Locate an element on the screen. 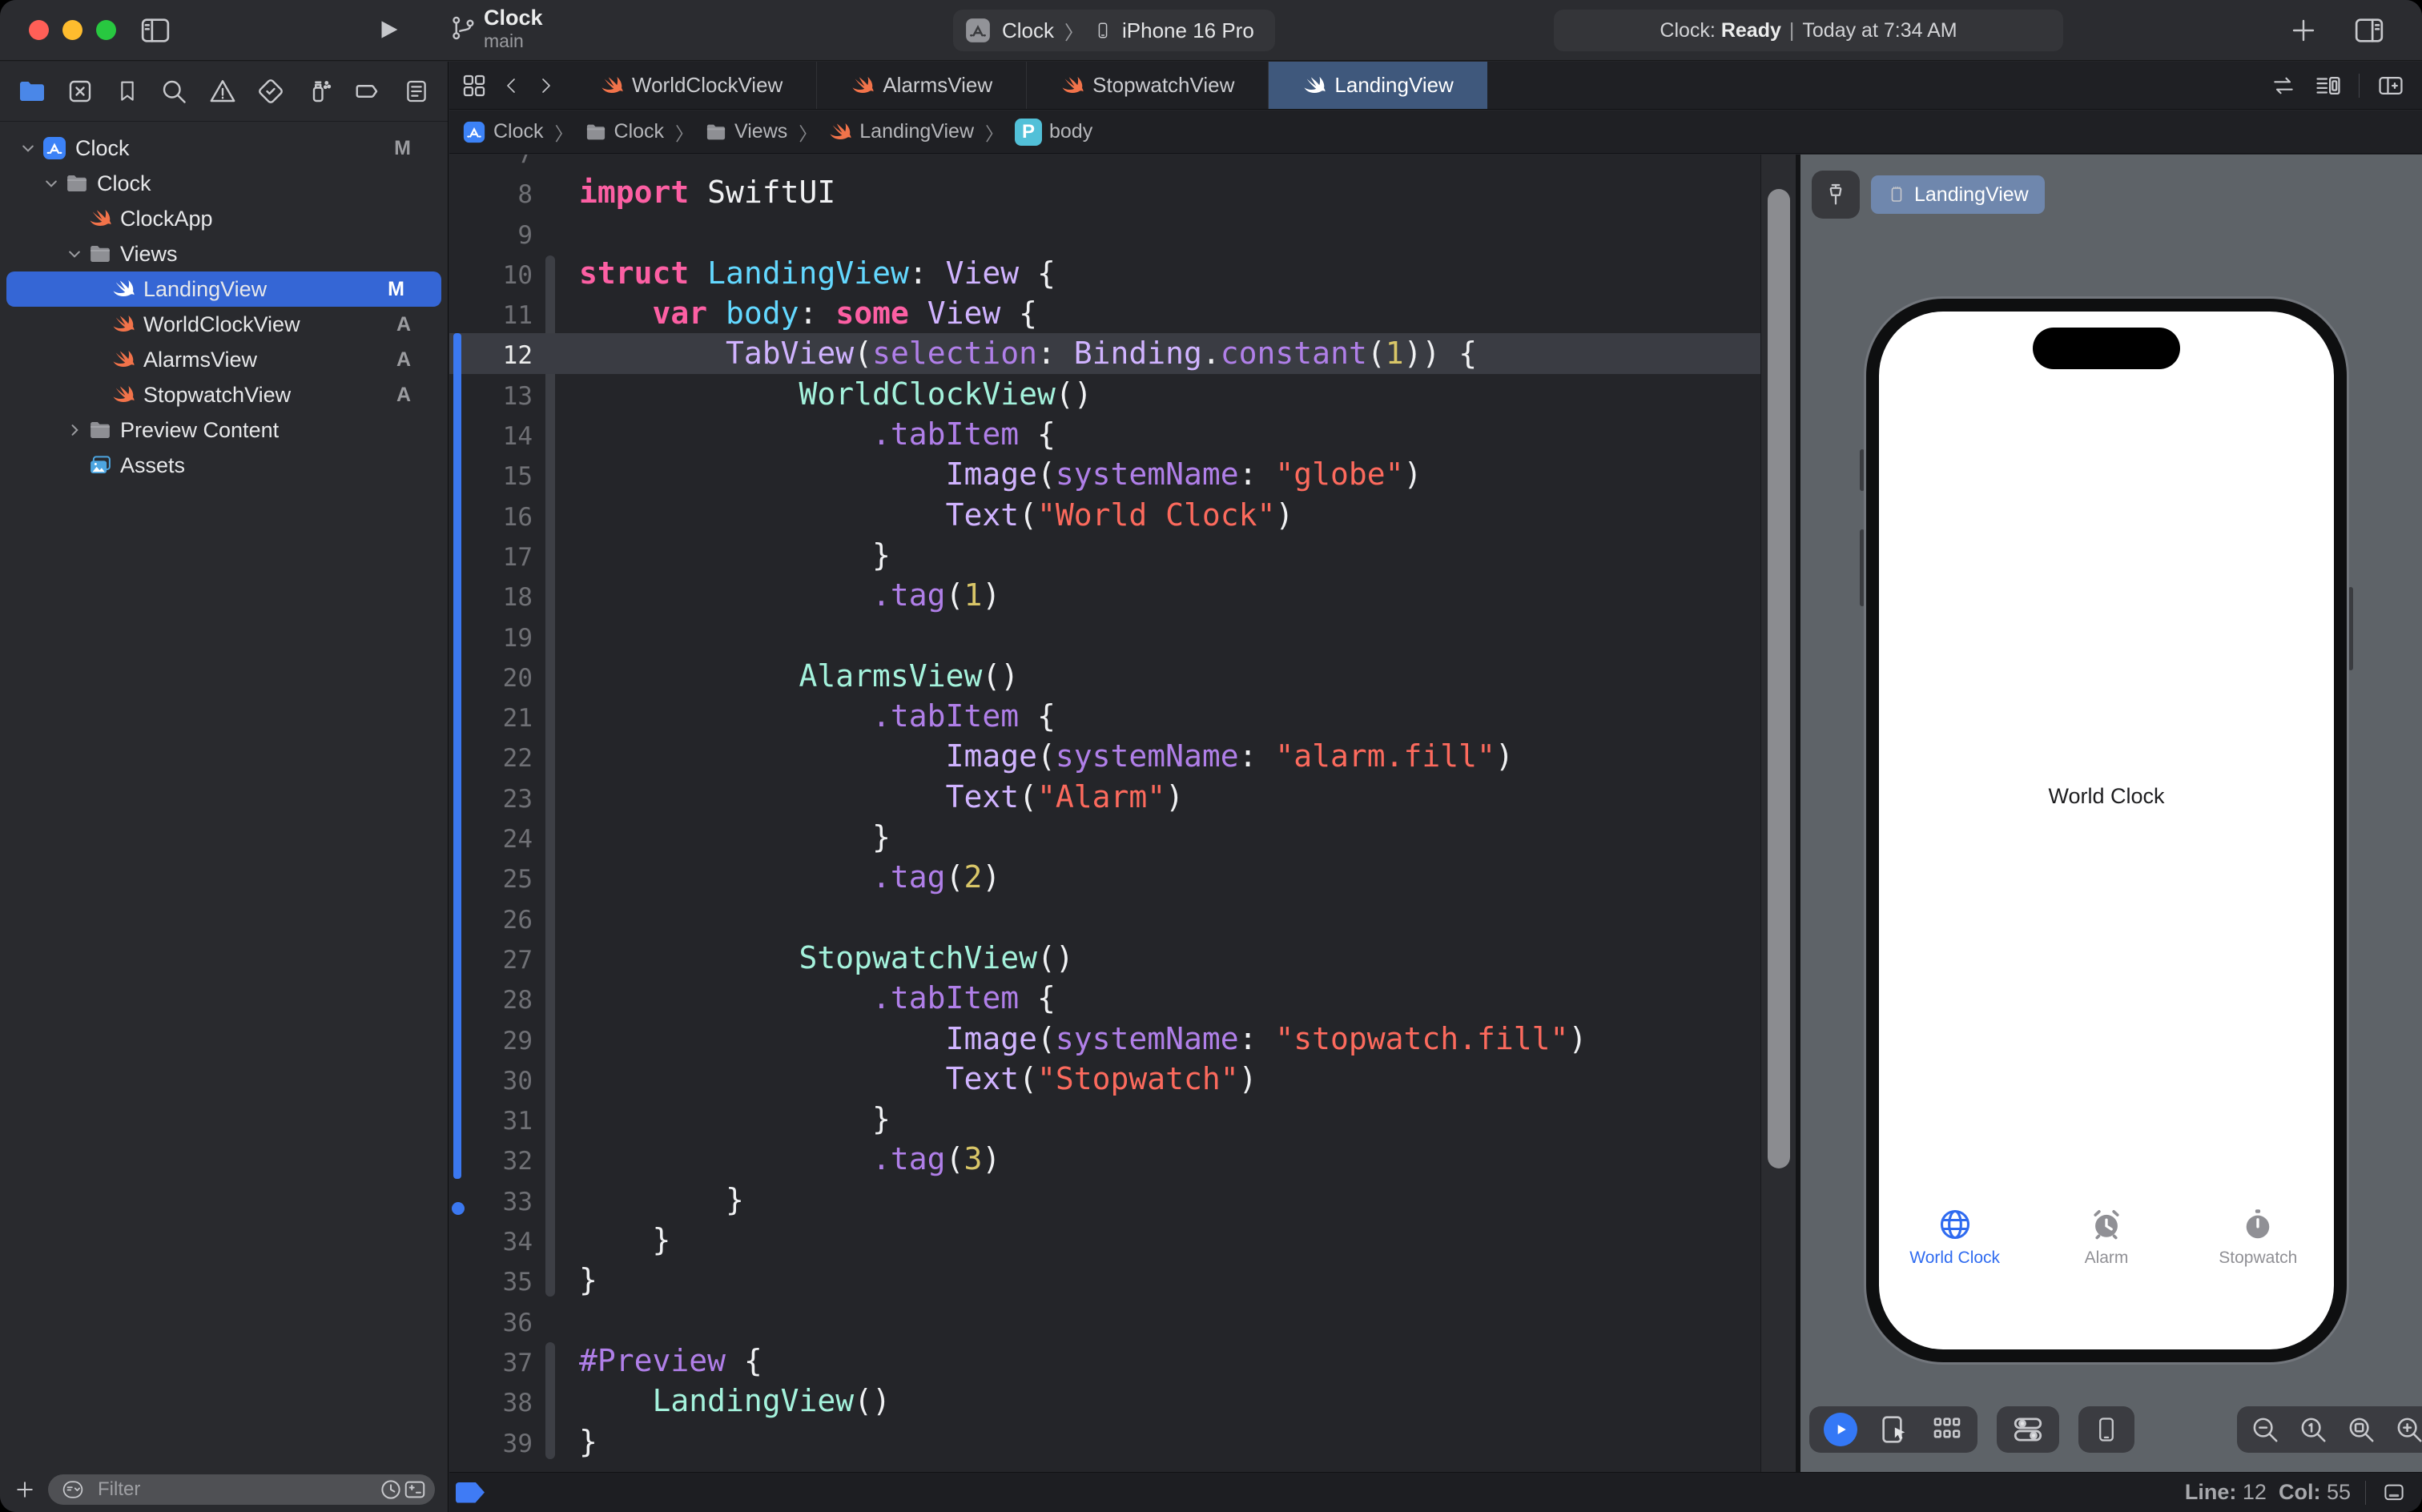 This screenshot has height=1512, width=2422. zoom-out-icon is located at coordinates (2265, 1429).